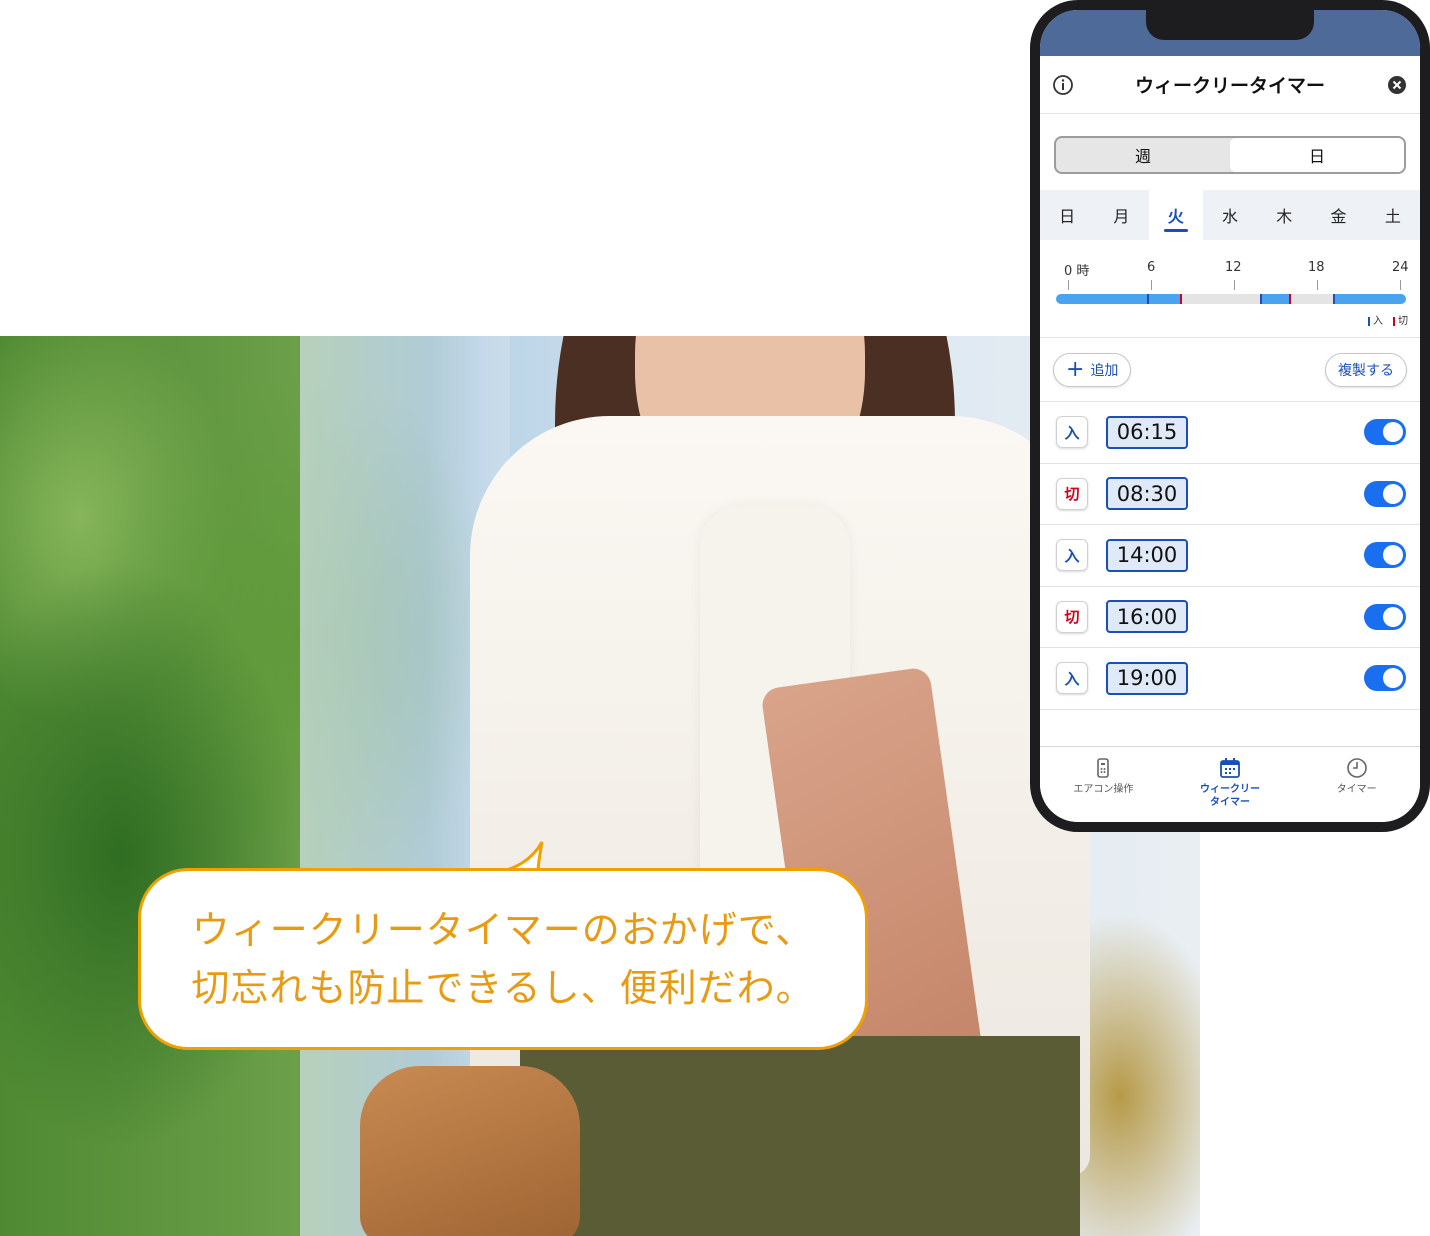  What do you see at coordinates (1067, 215) in the screenshot?
I see `tab-sunday: 日` at bounding box center [1067, 215].